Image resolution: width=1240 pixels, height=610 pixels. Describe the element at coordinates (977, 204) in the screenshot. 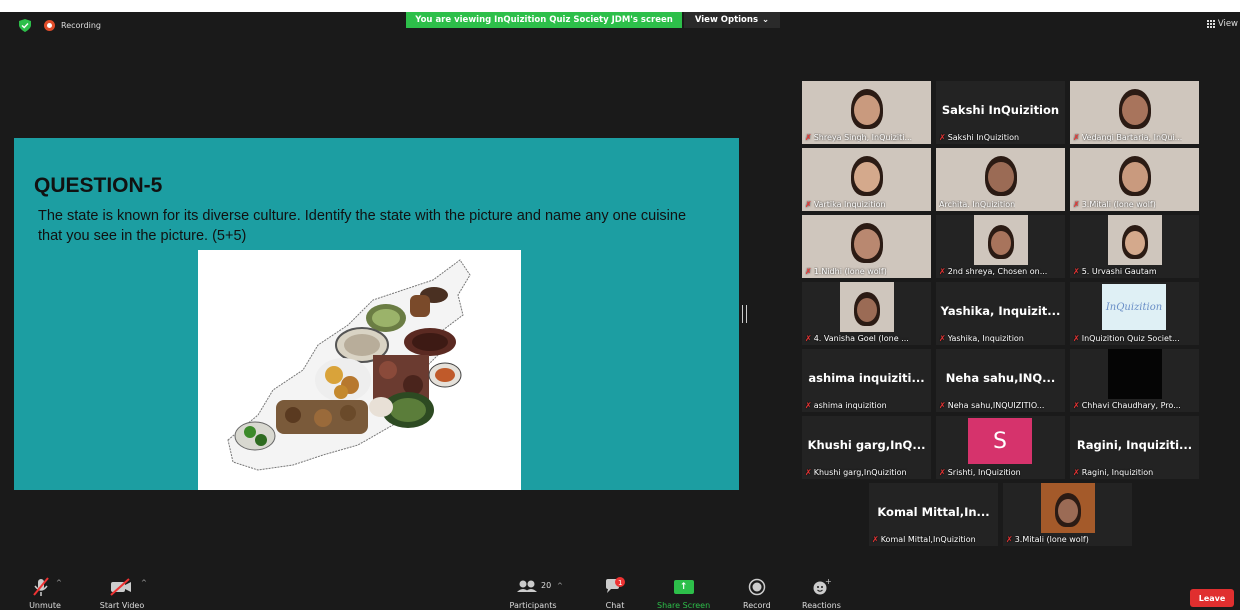

I see `participant-name: Archita. InQuizition` at that location.